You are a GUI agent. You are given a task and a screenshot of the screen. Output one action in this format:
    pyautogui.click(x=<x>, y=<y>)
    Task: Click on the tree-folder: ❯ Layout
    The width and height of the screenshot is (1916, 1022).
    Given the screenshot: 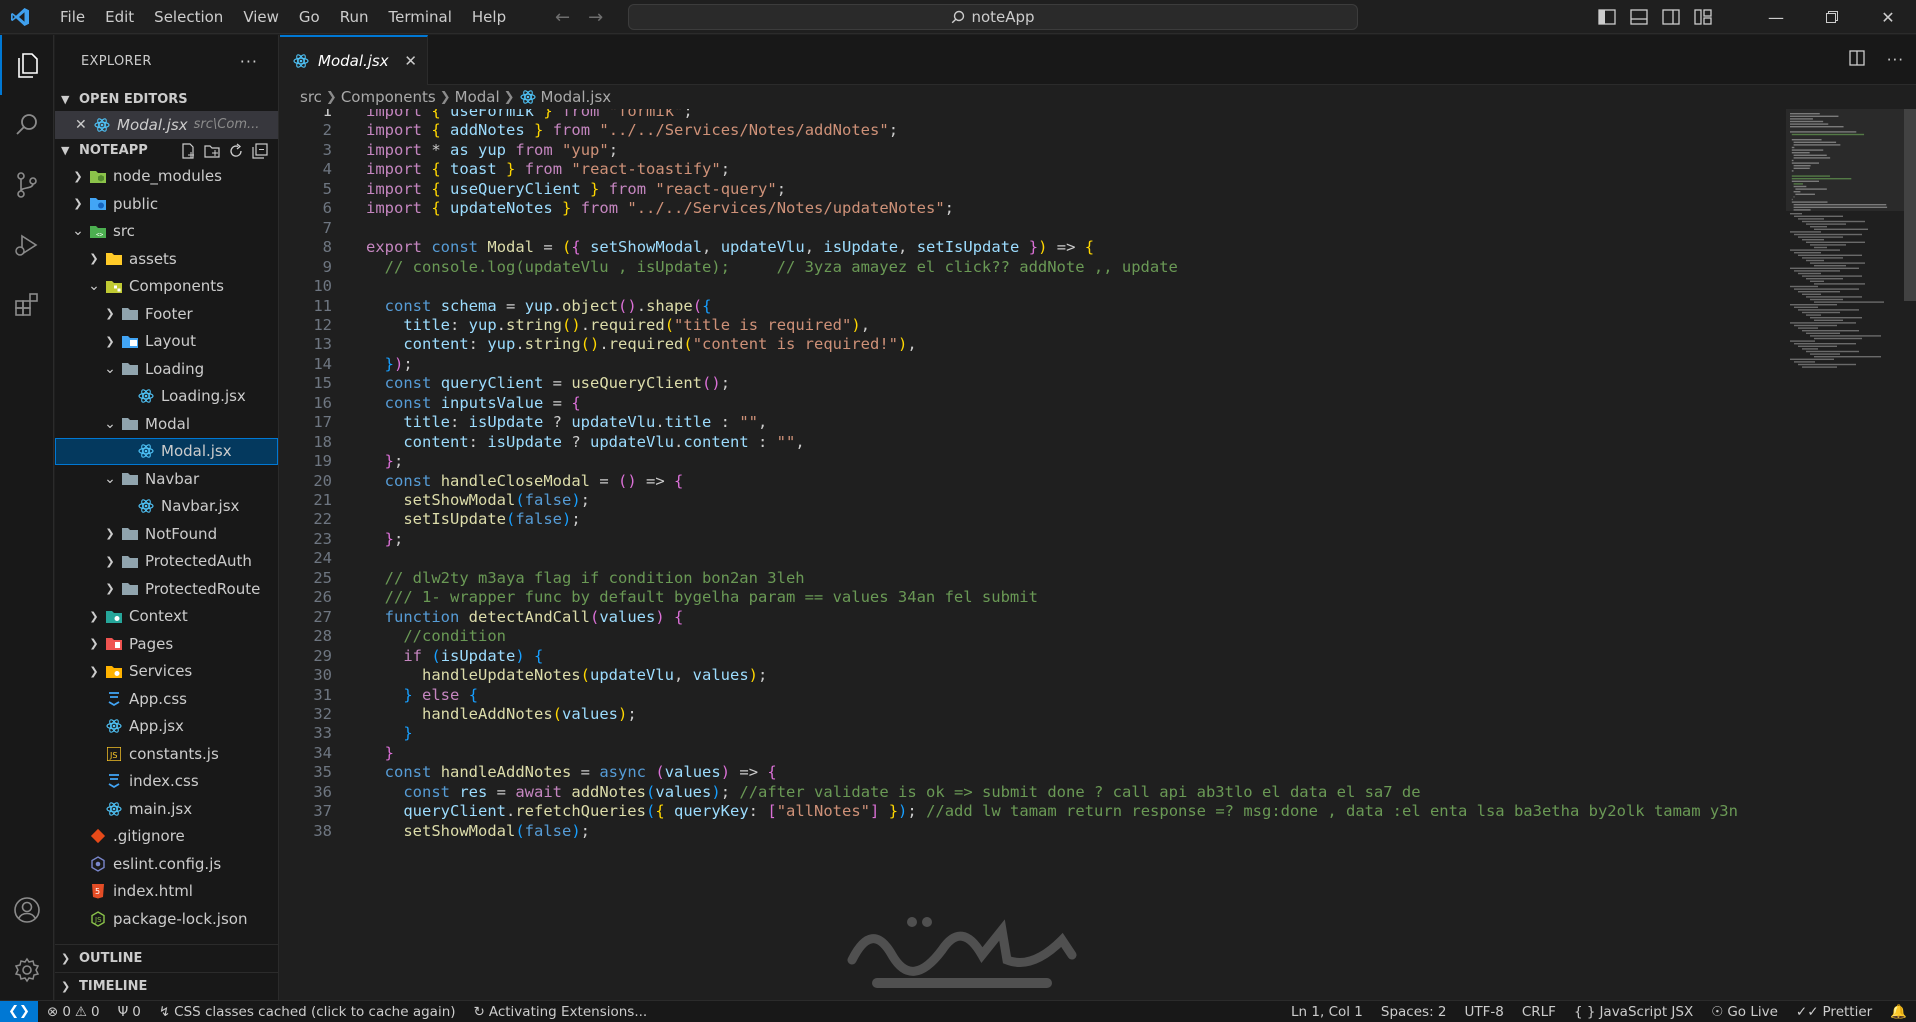 What is the action you would take?
    pyautogui.click(x=166, y=342)
    